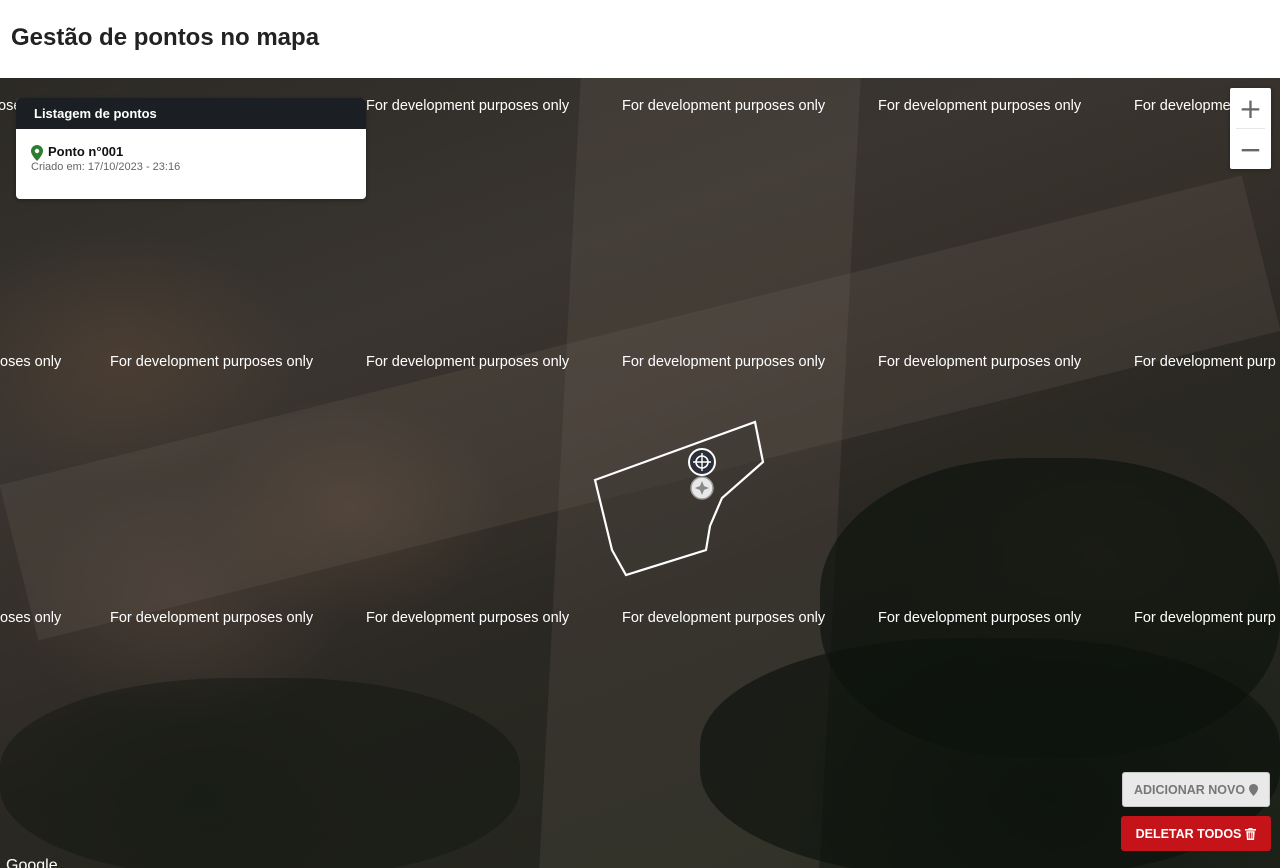 The height and width of the screenshot is (868, 1280). What do you see at coordinates (702, 462) in the screenshot?
I see `center-marker-icon` at bounding box center [702, 462].